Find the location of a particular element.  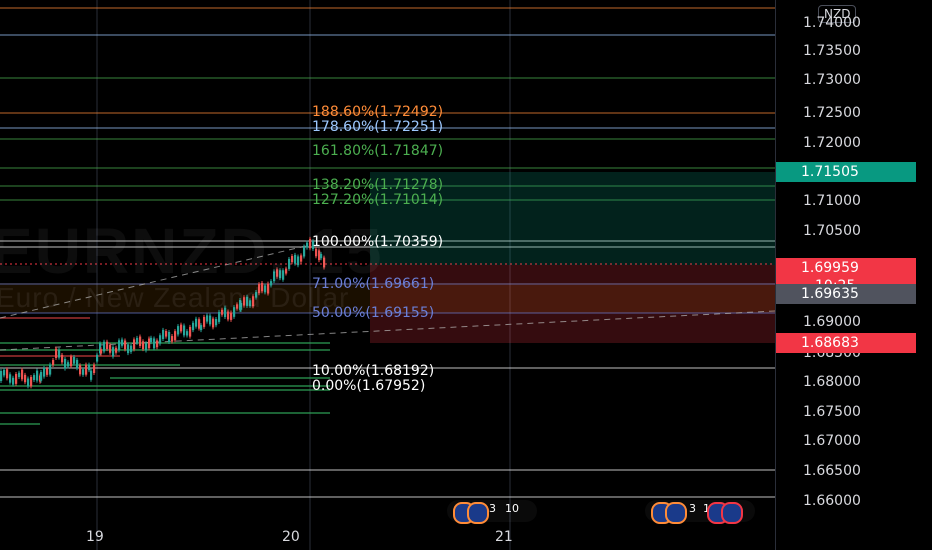

price-tick: 1.71000 is located at coordinates (832, 201).